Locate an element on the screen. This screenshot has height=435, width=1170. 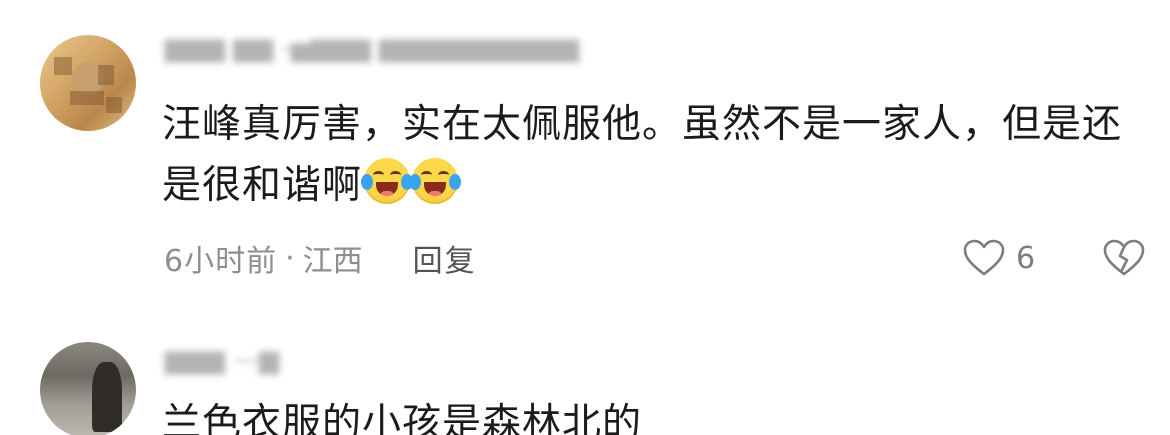
comment-time: 6小时前 is located at coordinates (221, 261).